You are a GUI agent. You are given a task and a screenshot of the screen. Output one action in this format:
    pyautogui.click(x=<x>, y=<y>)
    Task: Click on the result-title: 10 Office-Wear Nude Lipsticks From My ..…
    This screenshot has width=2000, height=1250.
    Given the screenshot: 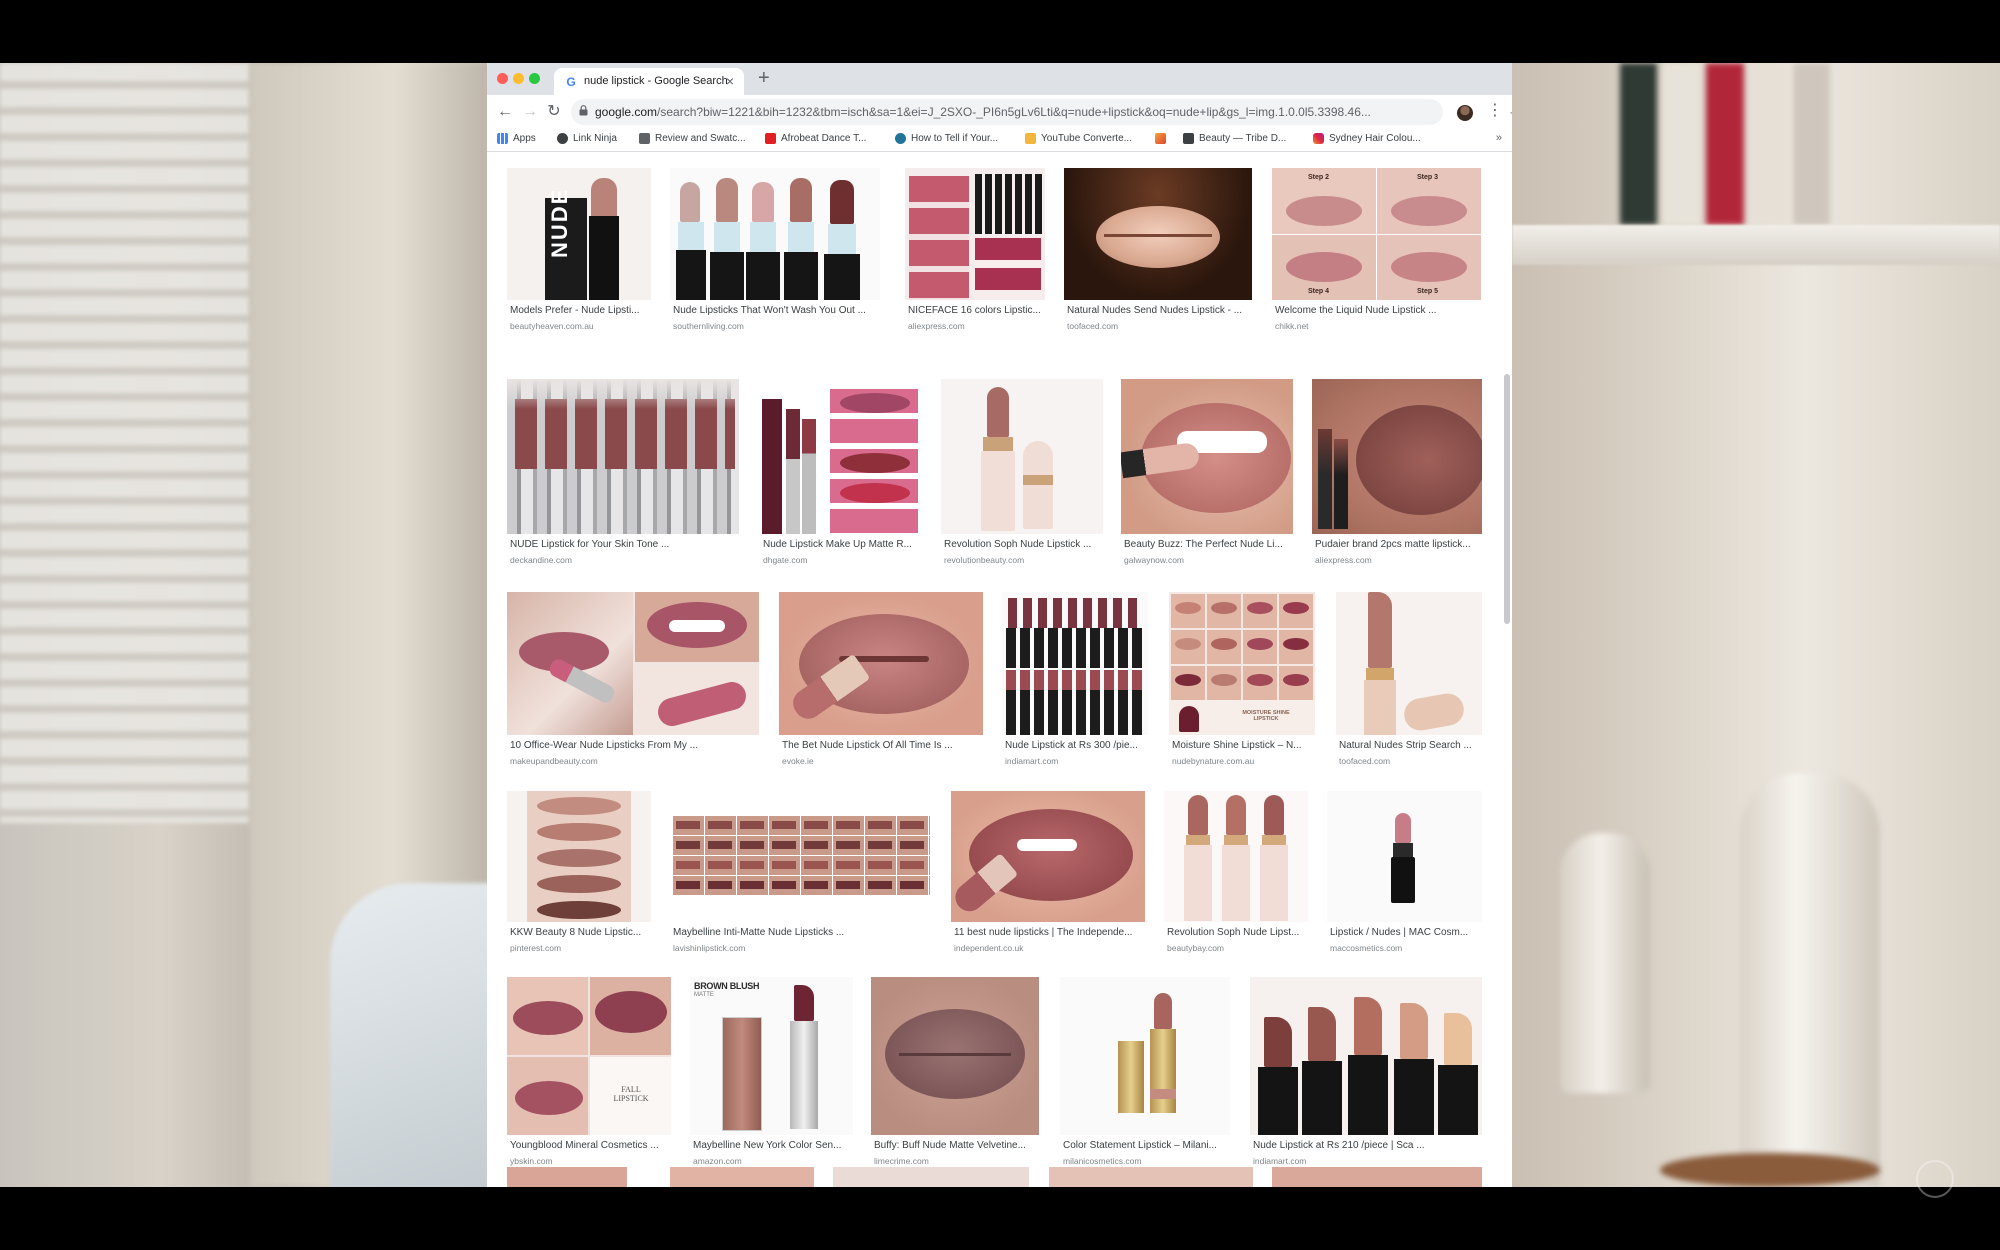 What is the action you would take?
    pyautogui.click(x=636, y=745)
    